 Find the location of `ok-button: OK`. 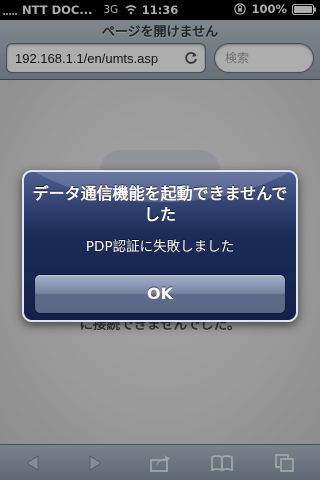

ok-button: OK is located at coordinates (160, 294).